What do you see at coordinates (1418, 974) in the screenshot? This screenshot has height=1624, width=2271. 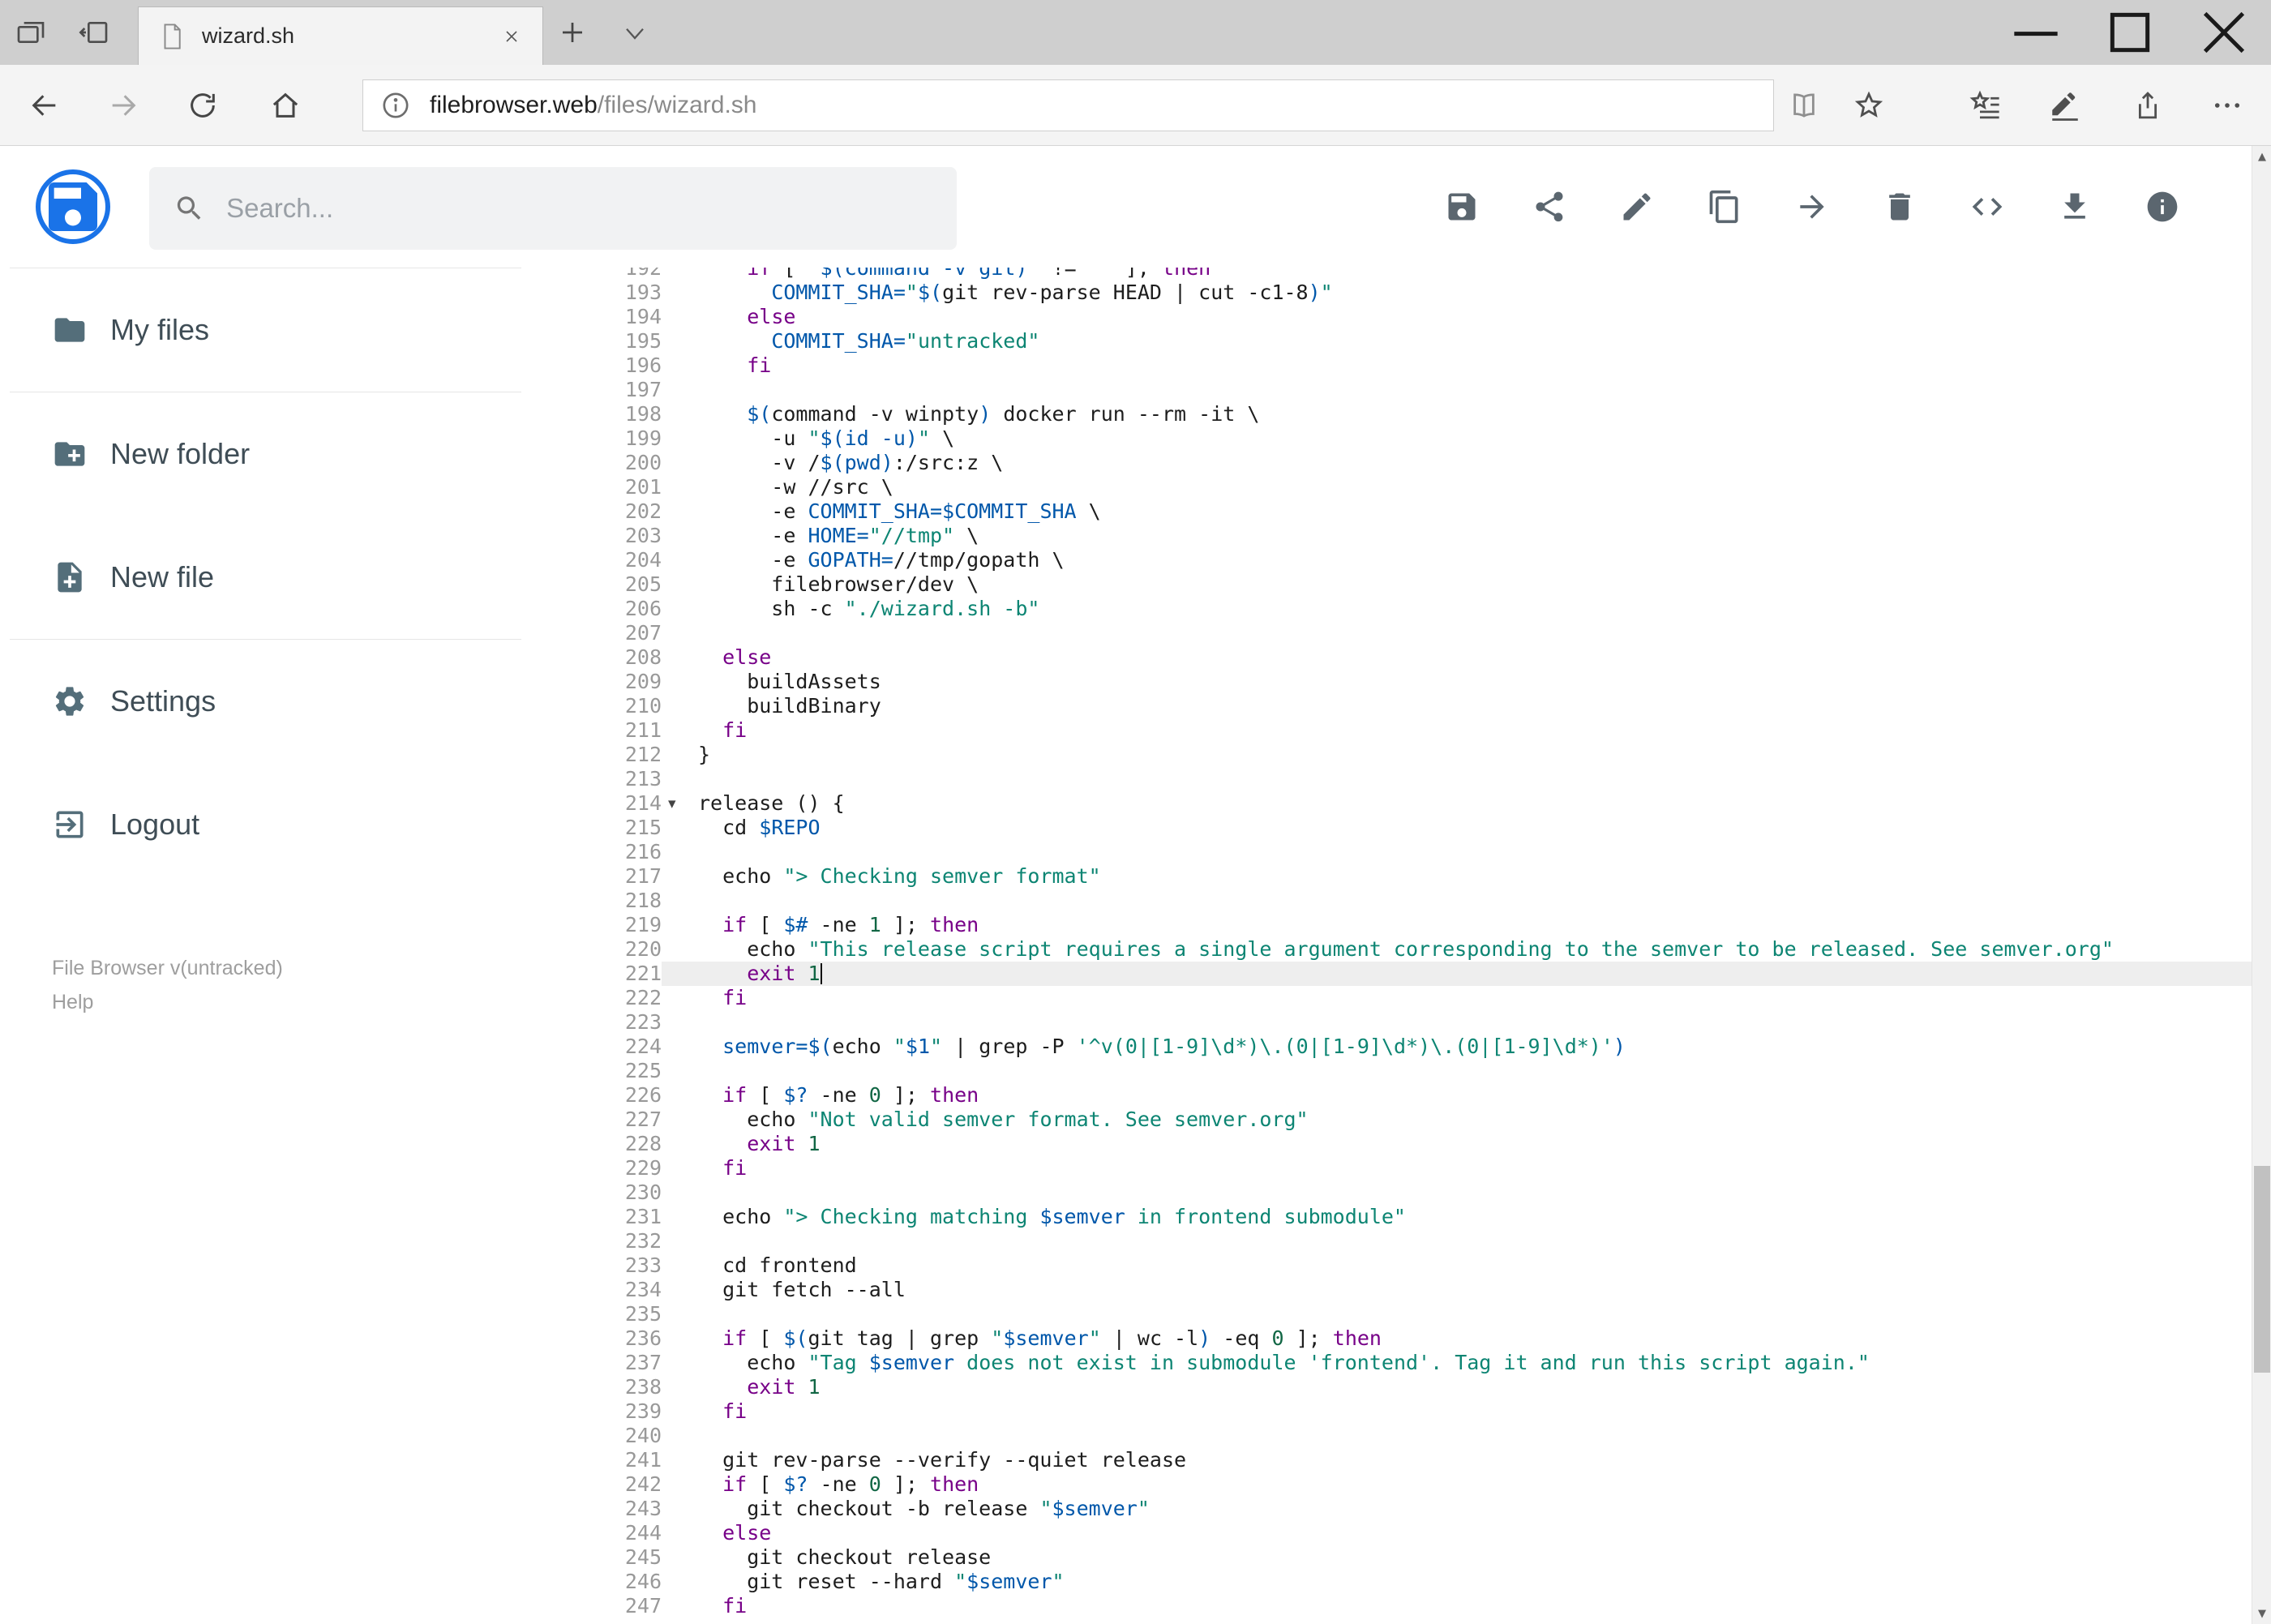 I see `code-line: 221 exit 1` at bounding box center [1418, 974].